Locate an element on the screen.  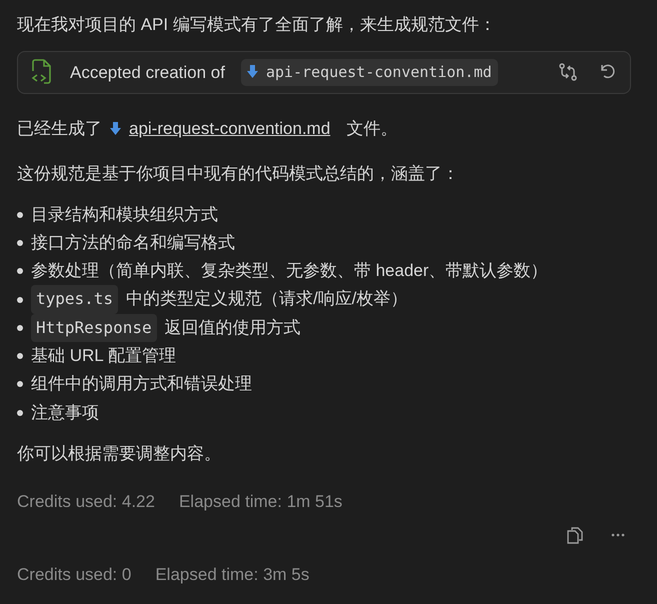
file-code-icon is located at coordinates (42, 72).